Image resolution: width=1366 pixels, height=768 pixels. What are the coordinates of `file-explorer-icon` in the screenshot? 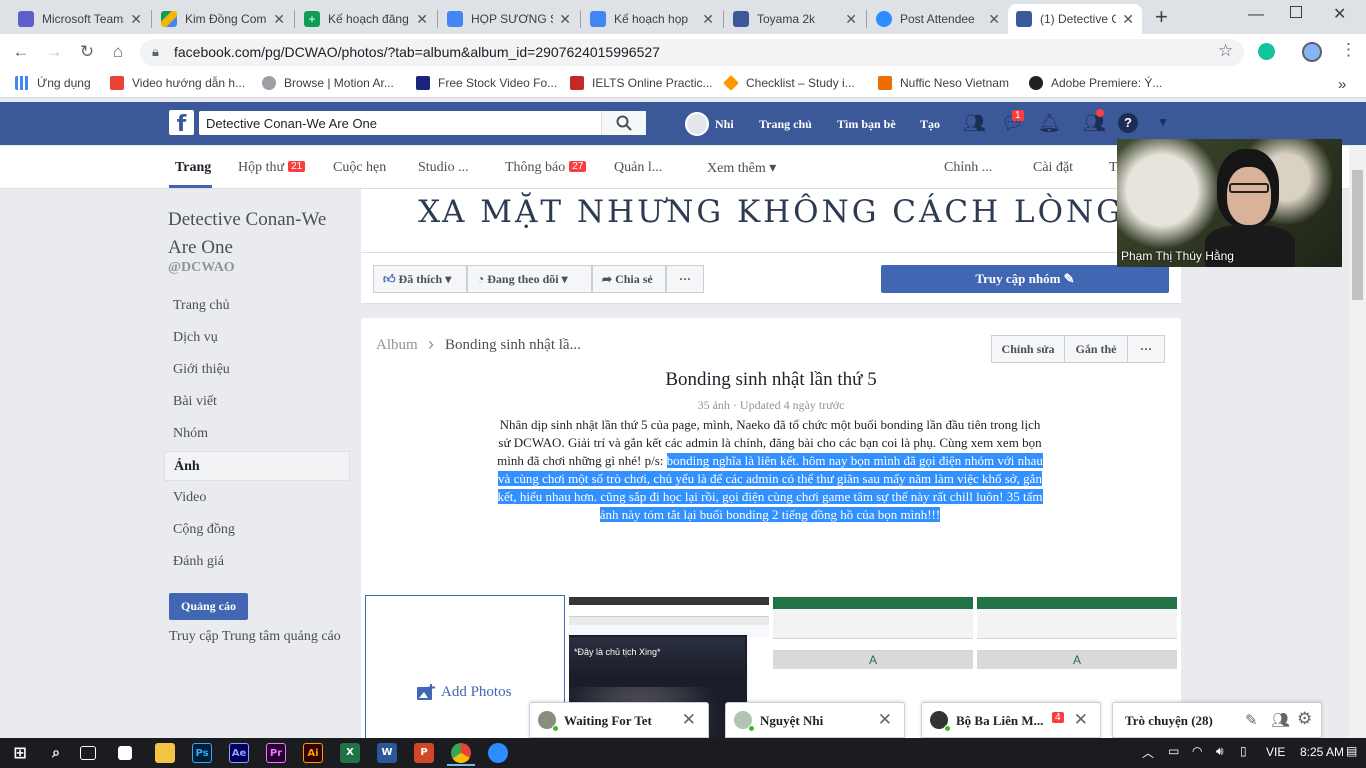 It's located at (165, 753).